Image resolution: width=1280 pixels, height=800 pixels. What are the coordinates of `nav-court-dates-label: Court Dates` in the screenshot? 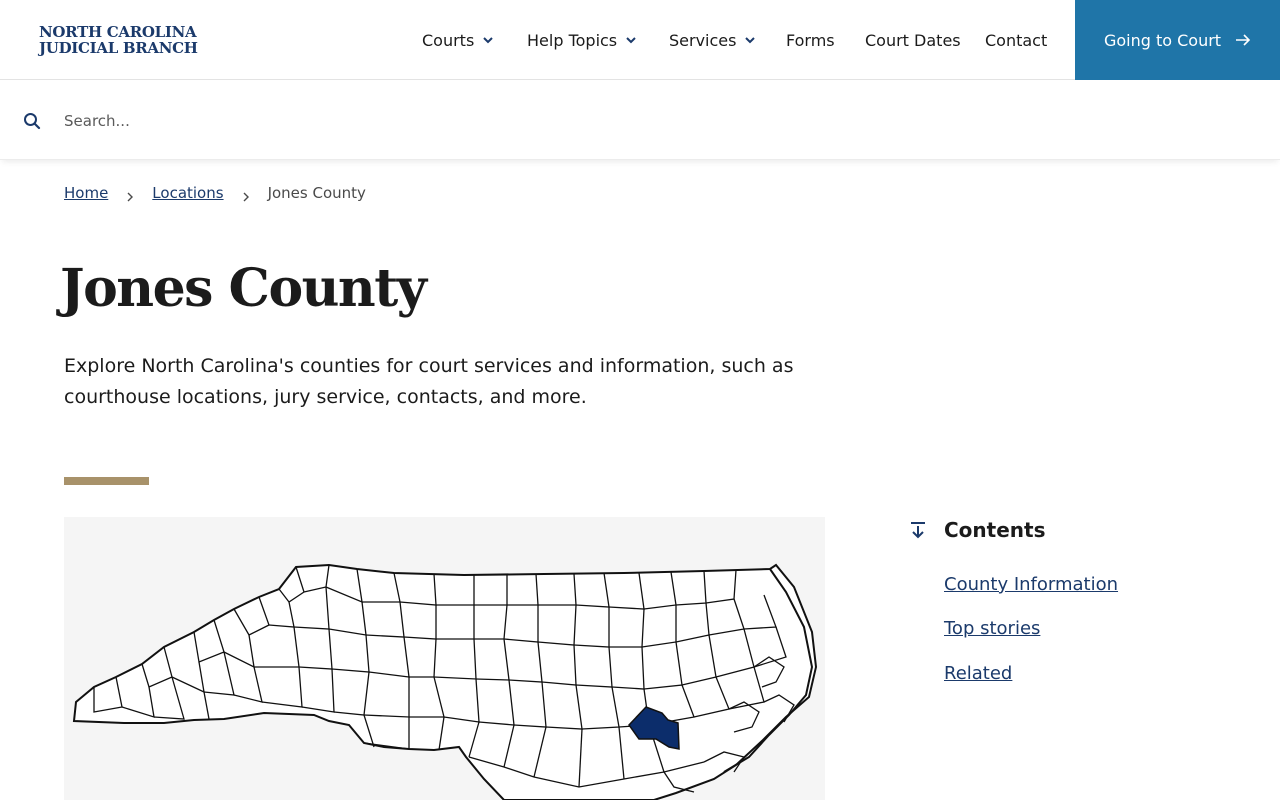 It's located at (913, 40).